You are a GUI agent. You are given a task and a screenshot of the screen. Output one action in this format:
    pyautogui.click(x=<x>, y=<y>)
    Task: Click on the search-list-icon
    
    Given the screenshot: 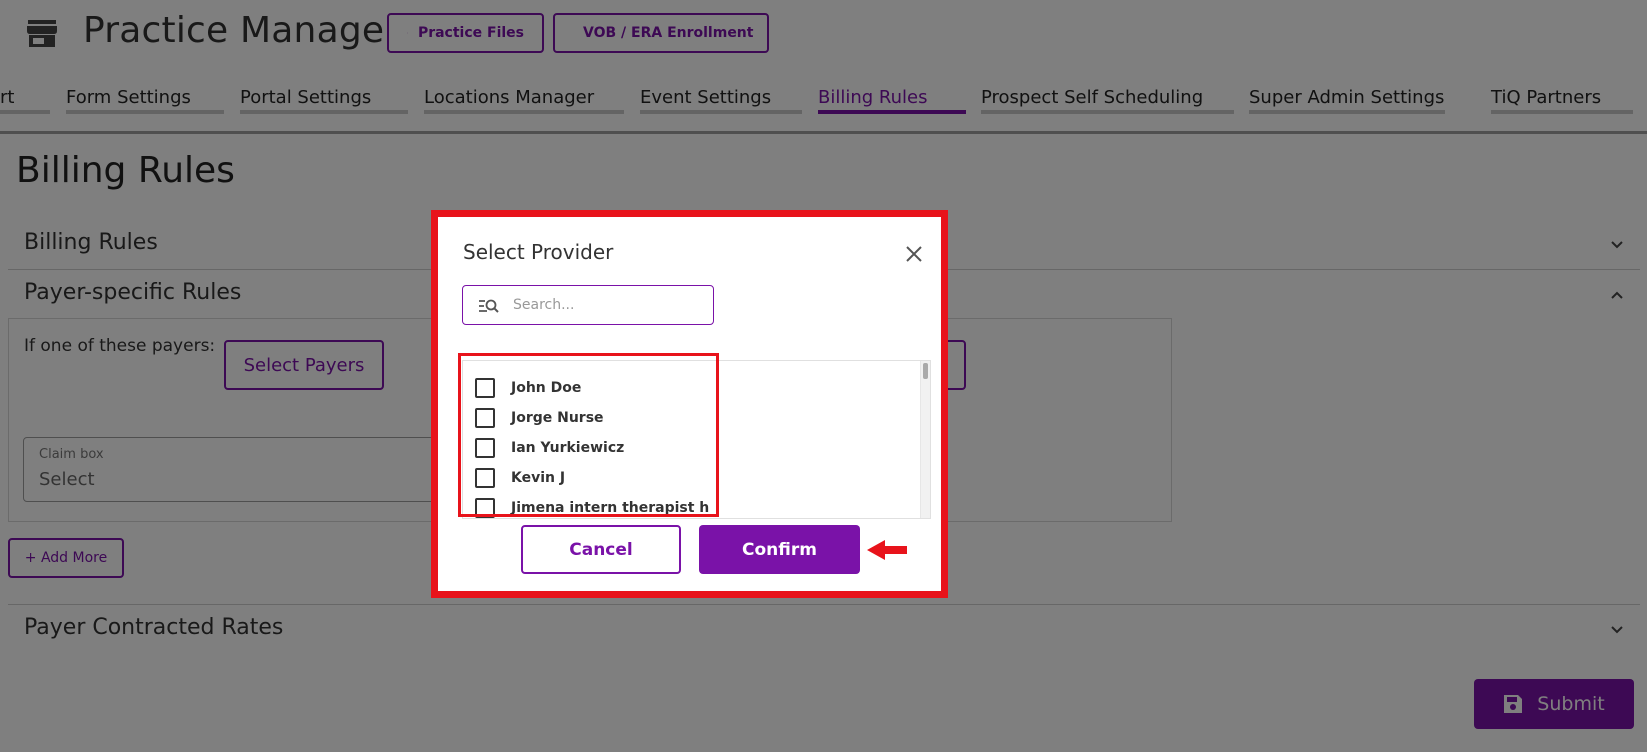 What is the action you would take?
    pyautogui.click(x=489, y=306)
    